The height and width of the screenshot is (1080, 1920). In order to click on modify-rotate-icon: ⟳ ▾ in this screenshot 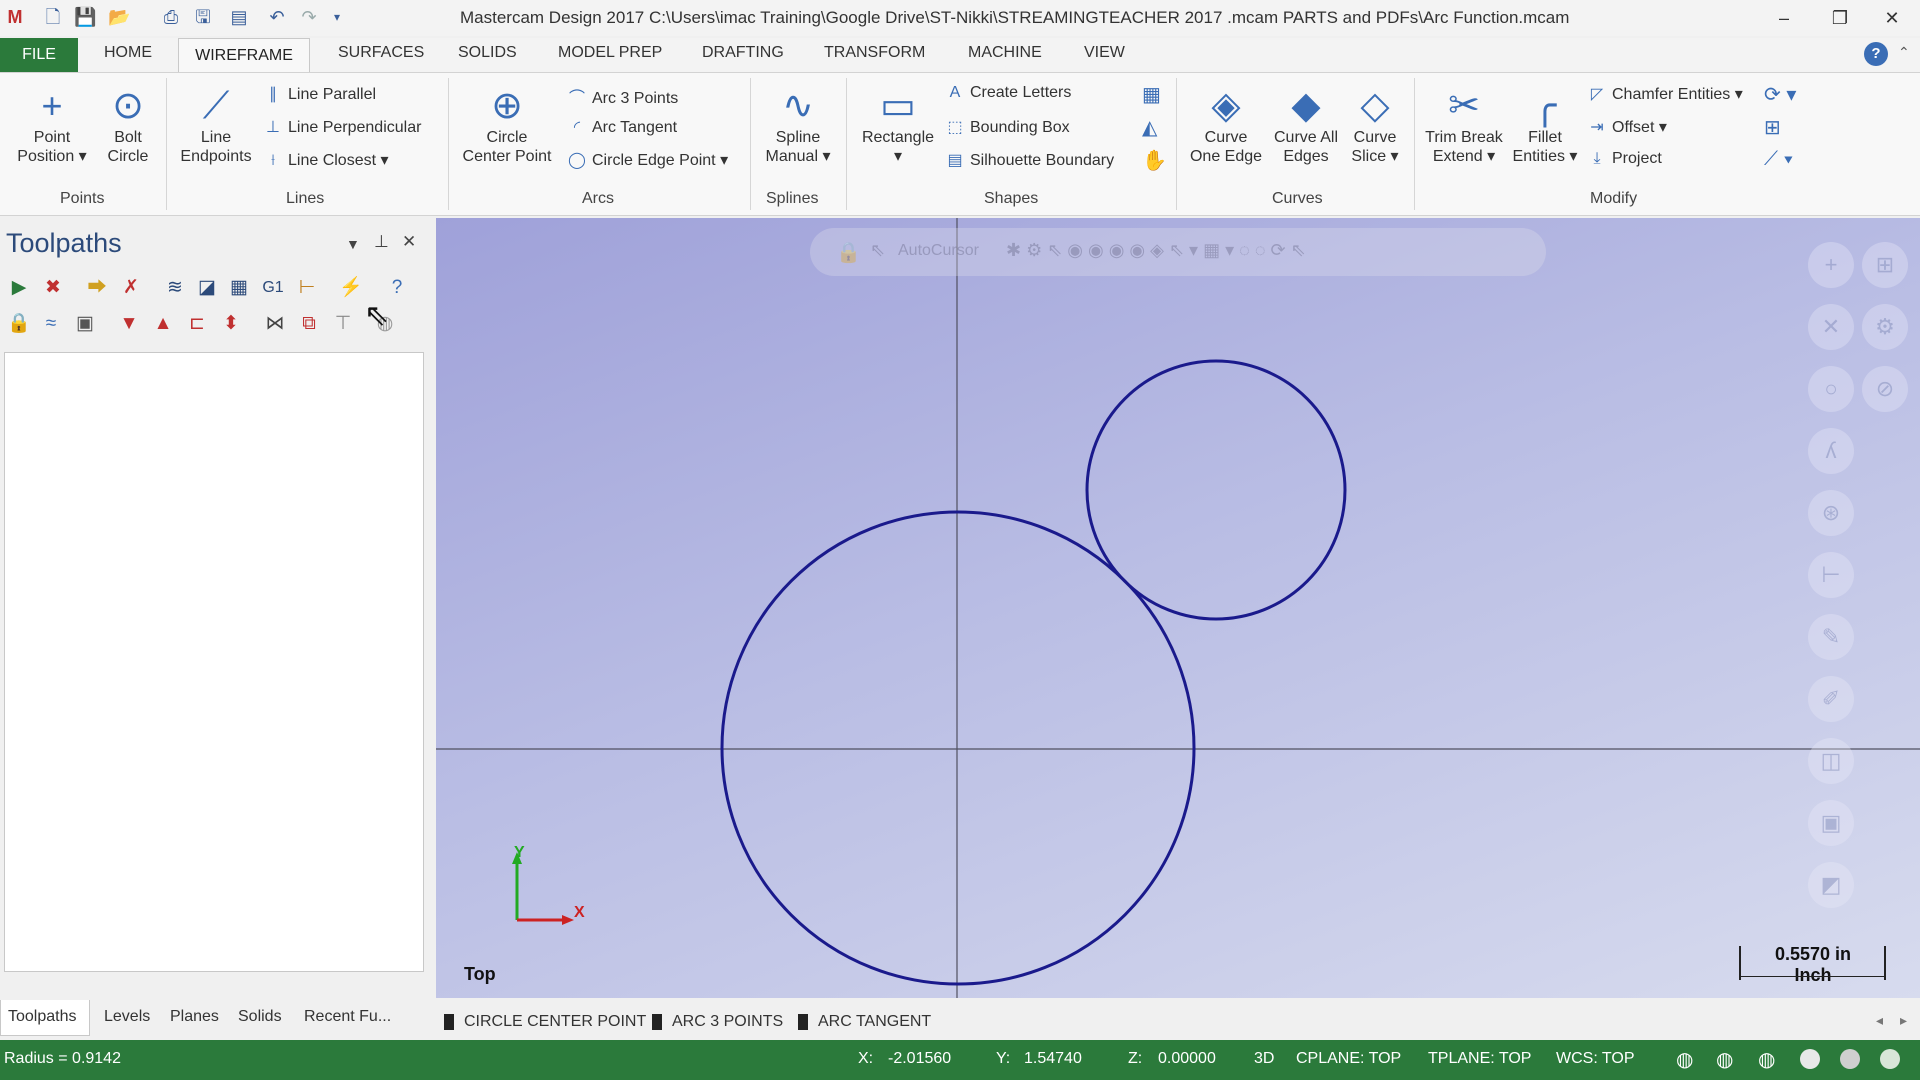, I will do `click(1780, 94)`.